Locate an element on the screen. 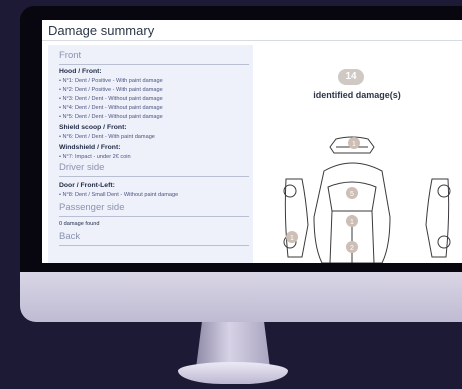  monitor-chin is located at coordinates (241, 297).